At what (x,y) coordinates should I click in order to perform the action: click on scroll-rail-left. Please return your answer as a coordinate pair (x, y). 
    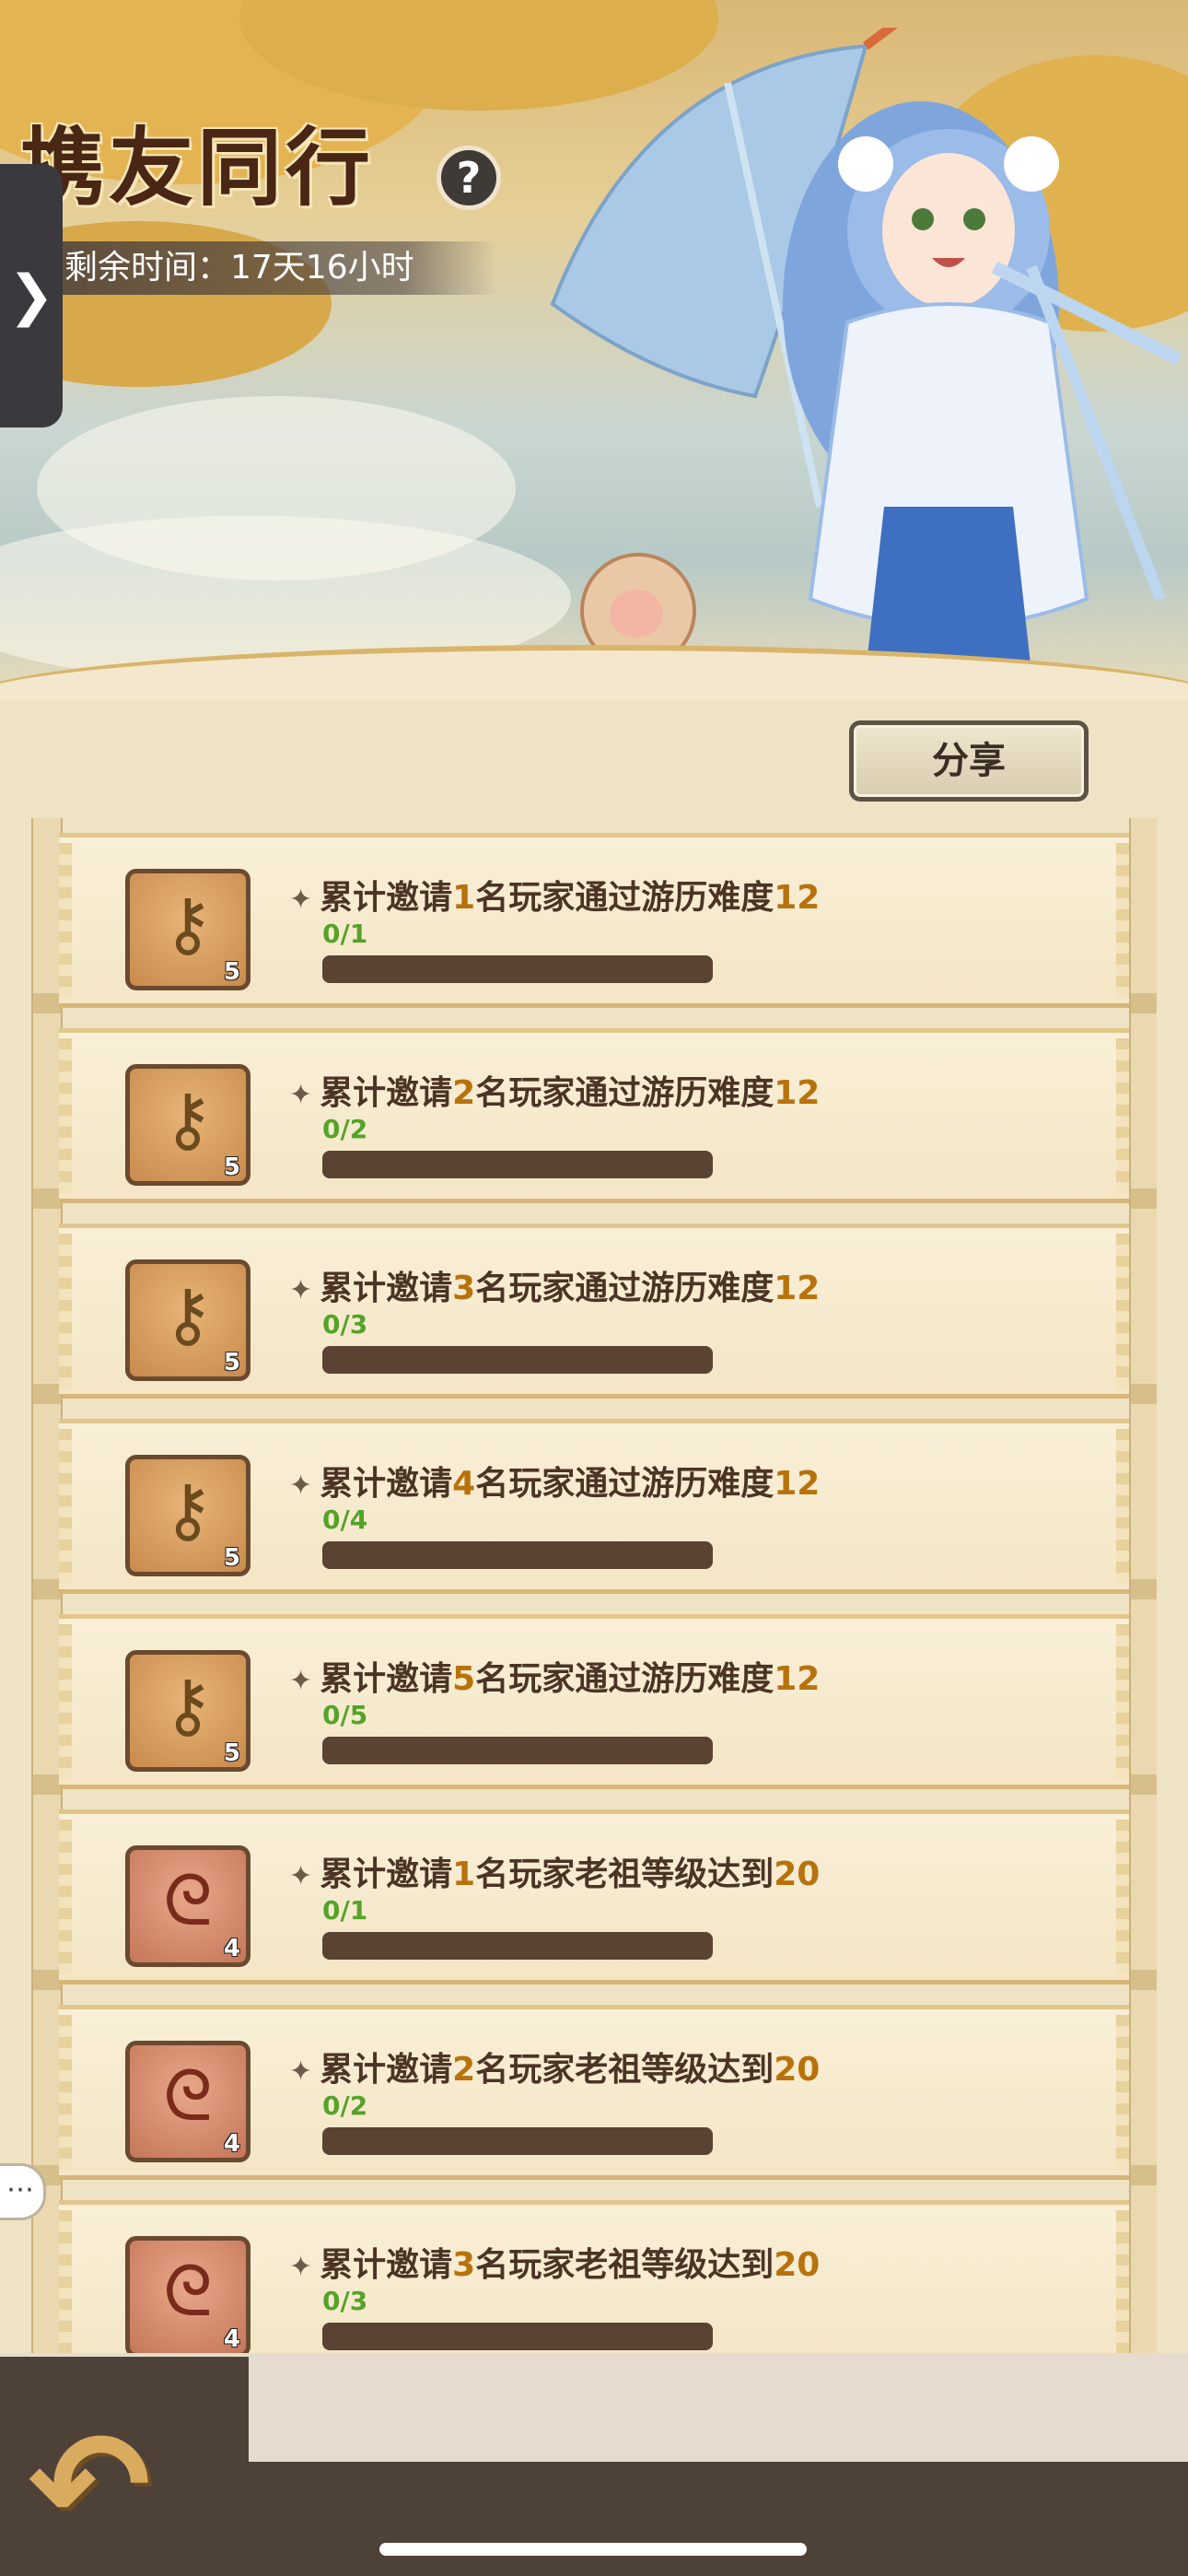
    Looking at the image, I should click on (47, 1587).